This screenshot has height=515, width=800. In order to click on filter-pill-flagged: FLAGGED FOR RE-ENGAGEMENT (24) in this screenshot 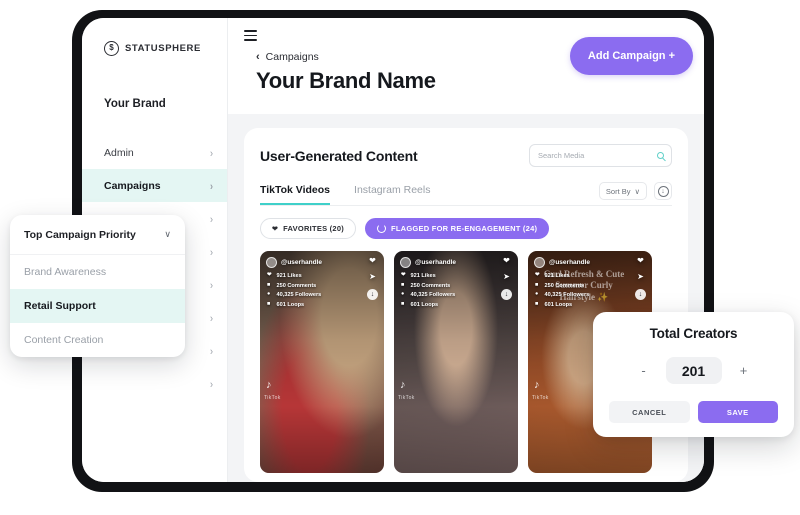, I will do `click(457, 228)`.